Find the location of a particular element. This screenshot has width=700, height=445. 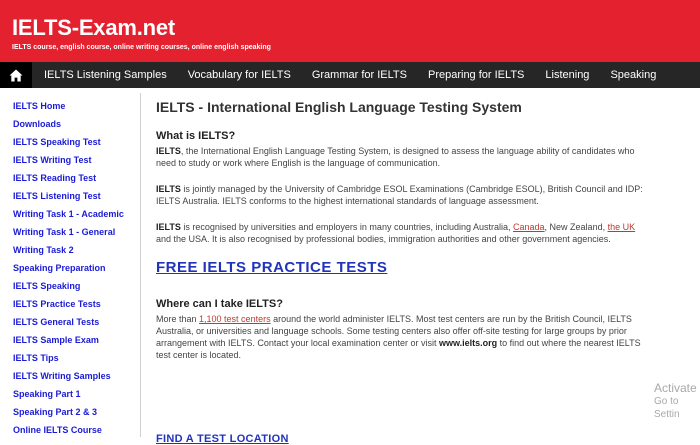

free-practice-tests-link: FREE IELTS PRACTICE TESTS is located at coordinates (271, 267).